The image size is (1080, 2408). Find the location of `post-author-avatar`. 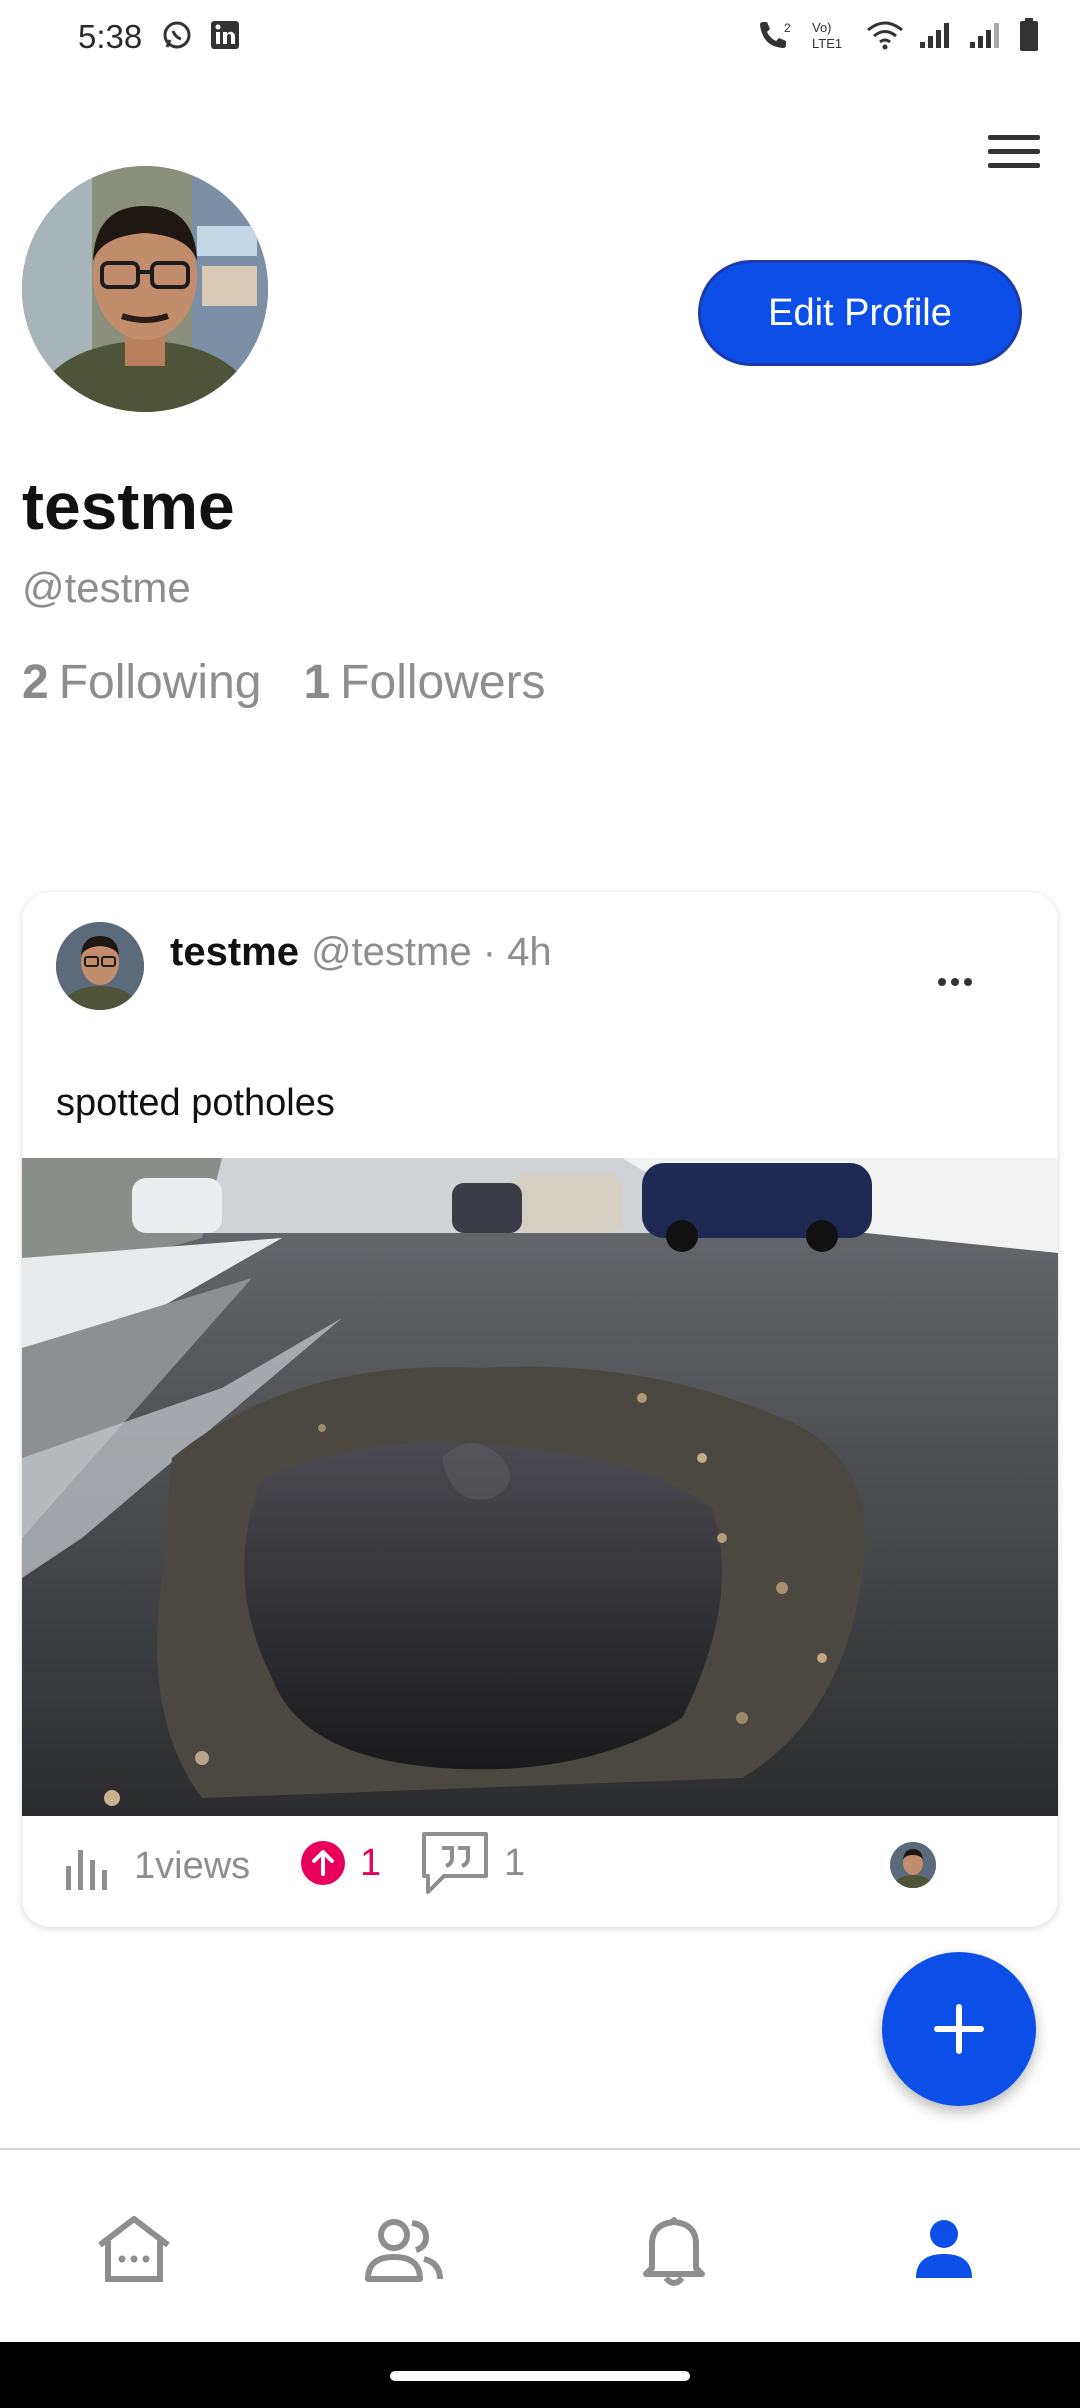

post-author-avatar is located at coordinates (100, 966).